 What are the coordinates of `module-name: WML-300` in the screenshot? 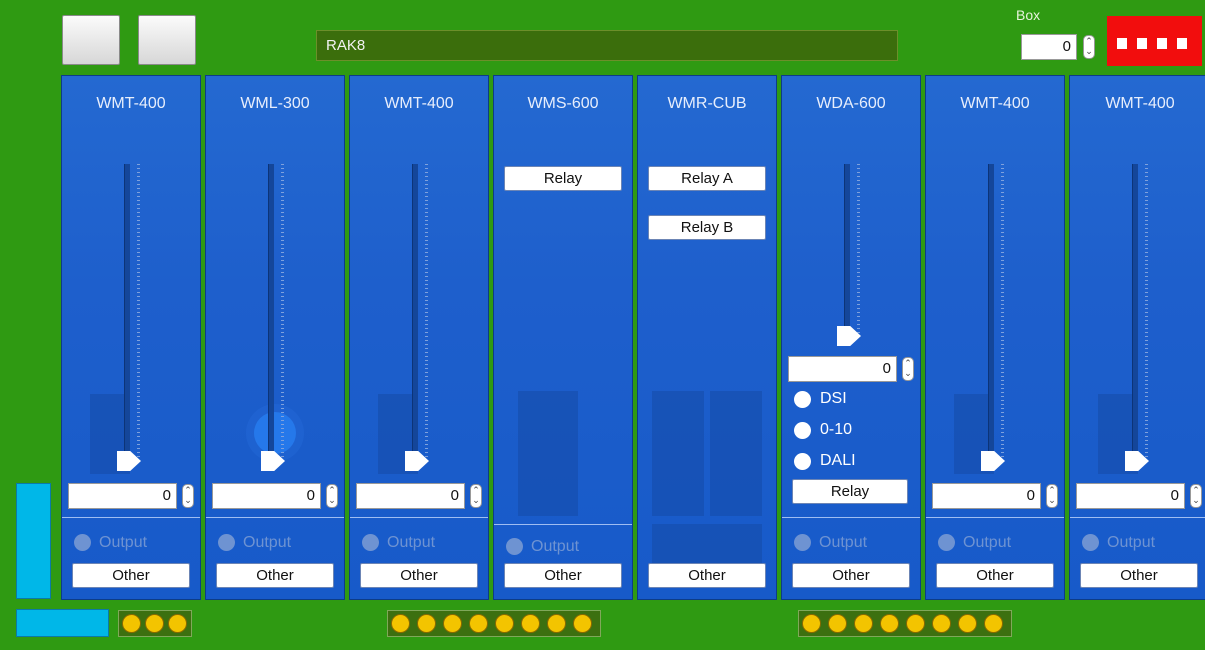 It's located at (275, 103).